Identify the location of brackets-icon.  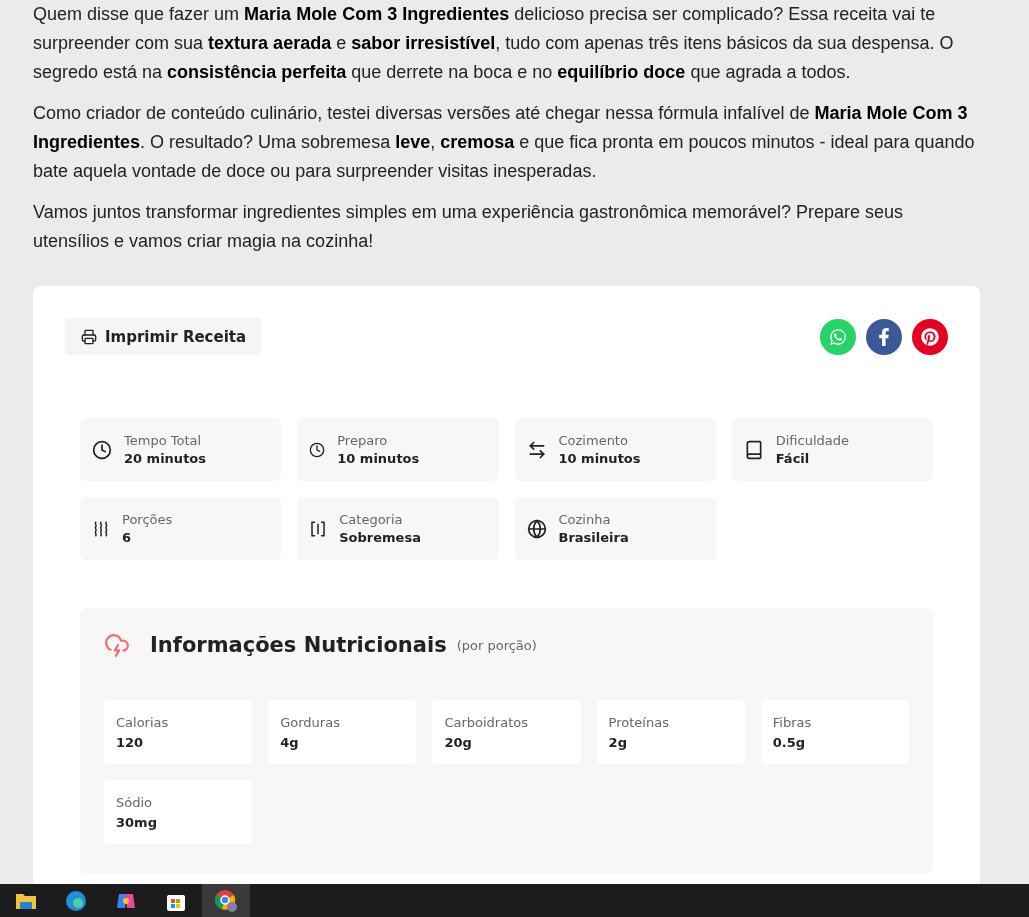
(318, 528).